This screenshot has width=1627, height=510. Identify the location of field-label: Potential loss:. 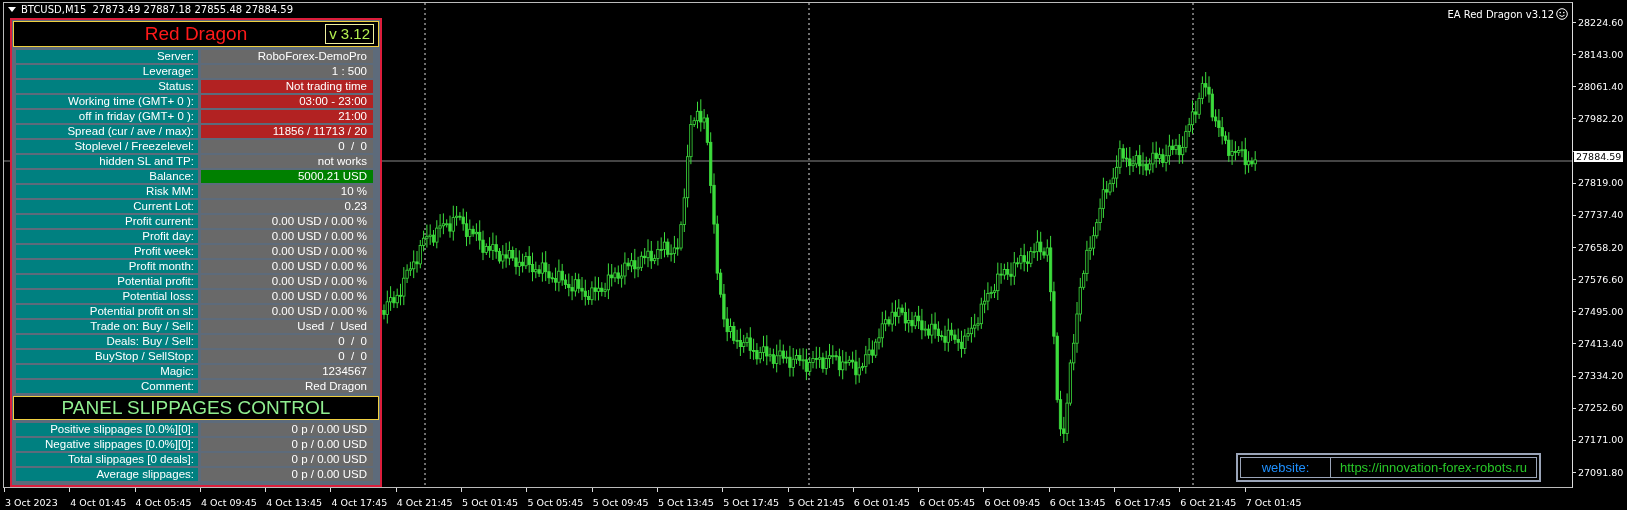
(107, 296).